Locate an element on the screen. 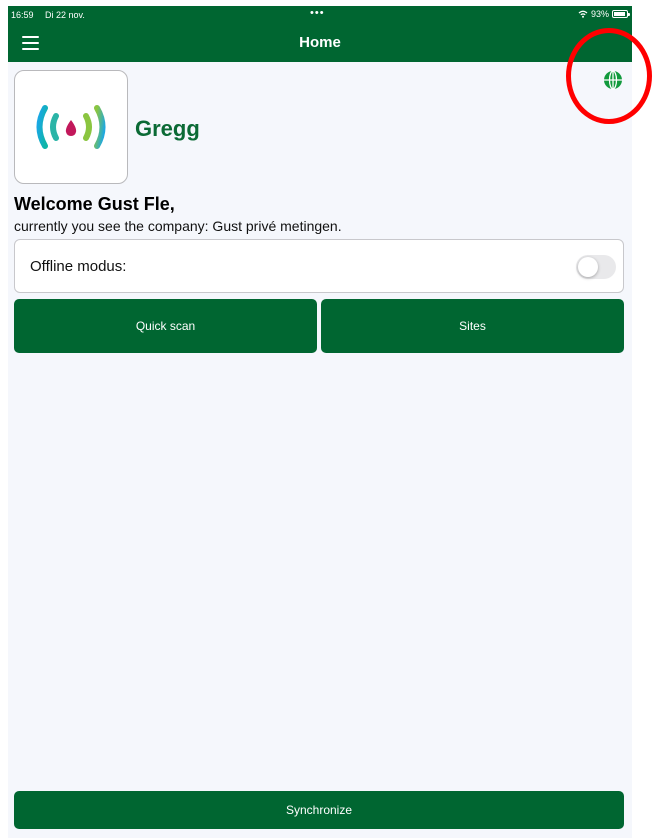 Image resolution: width=659 pixels, height=838 pixels. offline-mode-label: Offline modus: is located at coordinates (78, 266).